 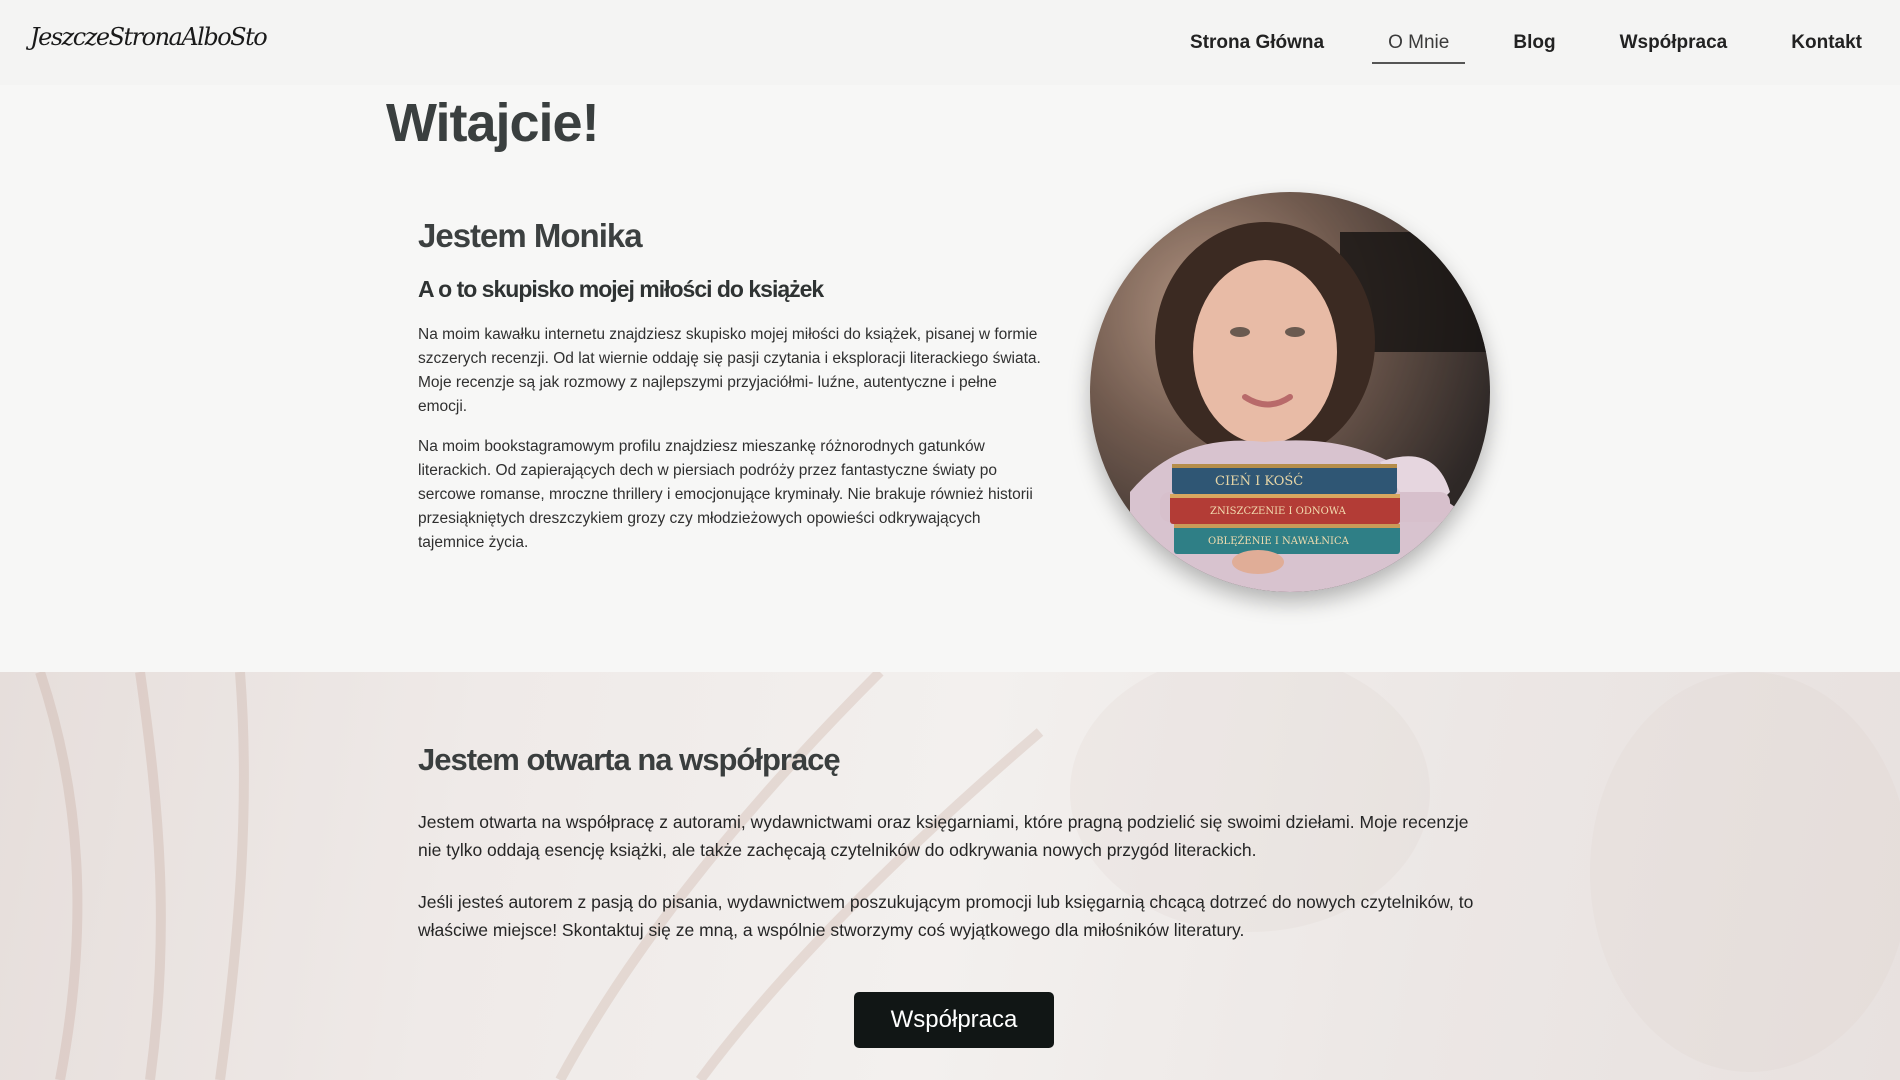 I want to click on nav-about: O Mnie, so click(x=1419, y=48).